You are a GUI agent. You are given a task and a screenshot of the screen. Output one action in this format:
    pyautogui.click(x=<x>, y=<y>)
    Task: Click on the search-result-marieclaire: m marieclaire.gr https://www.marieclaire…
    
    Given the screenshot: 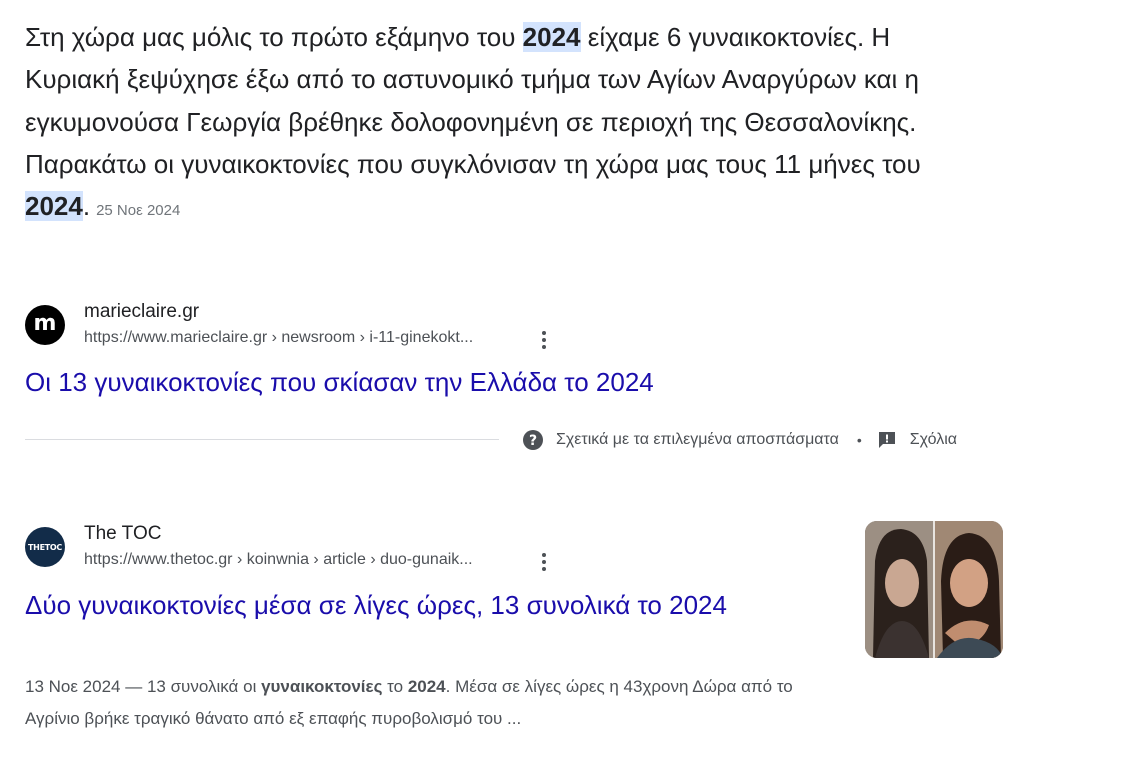 What is the action you would take?
    pyautogui.click(x=425, y=351)
    